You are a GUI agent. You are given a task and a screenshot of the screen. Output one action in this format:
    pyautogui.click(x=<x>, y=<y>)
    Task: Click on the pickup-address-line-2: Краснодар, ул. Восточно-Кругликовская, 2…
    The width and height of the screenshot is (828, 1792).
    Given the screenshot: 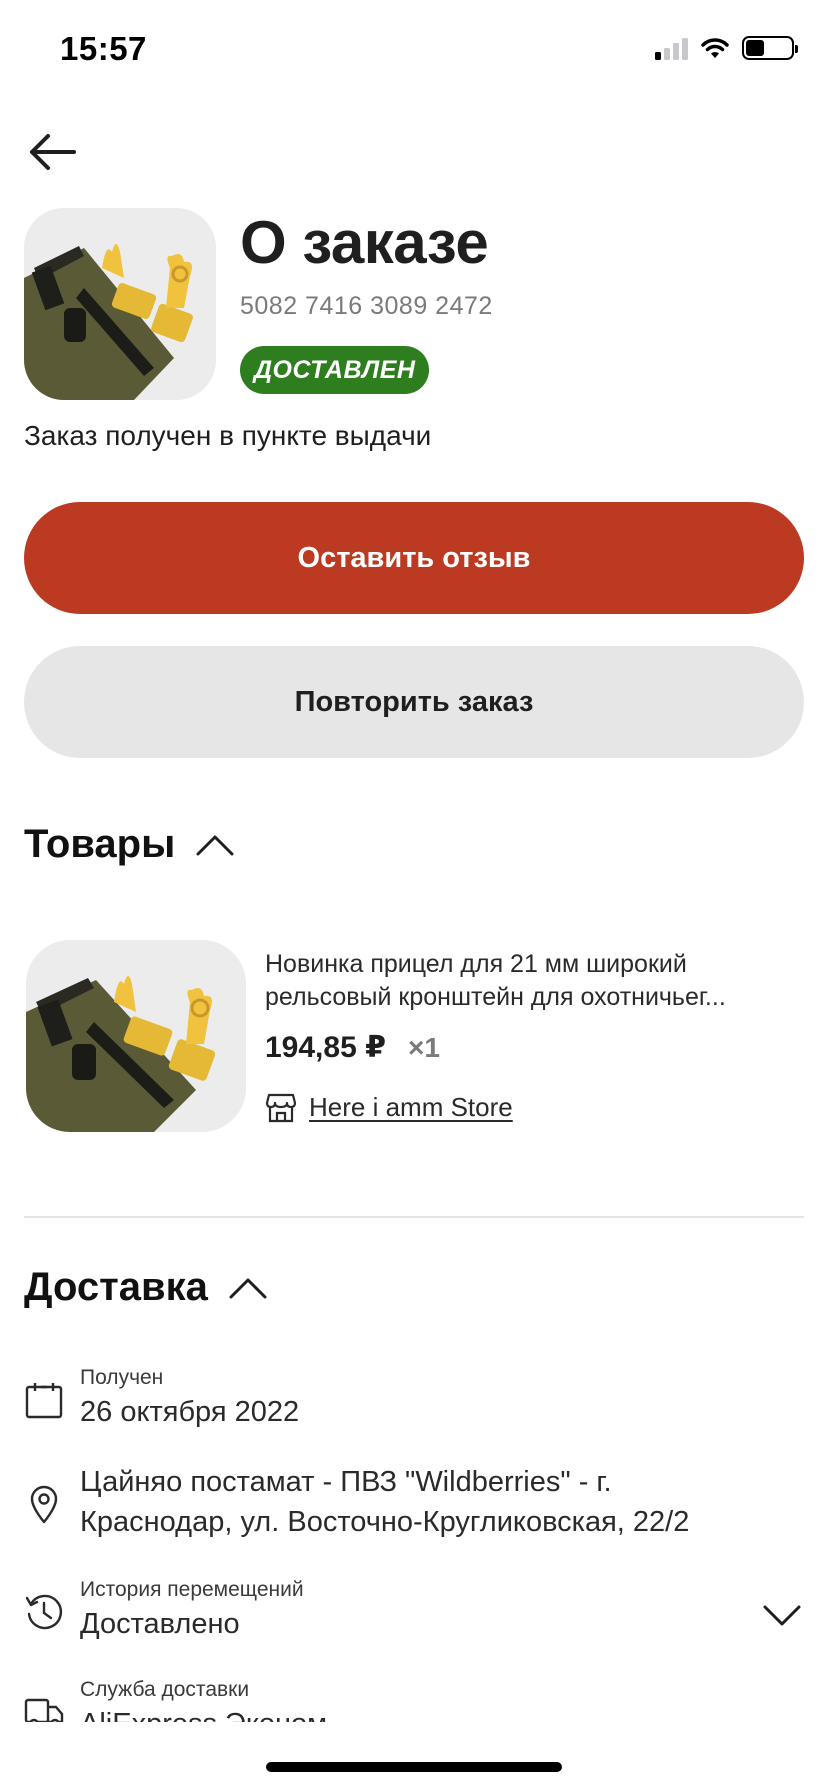 What is the action you would take?
    pyautogui.click(x=385, y=1522)
    